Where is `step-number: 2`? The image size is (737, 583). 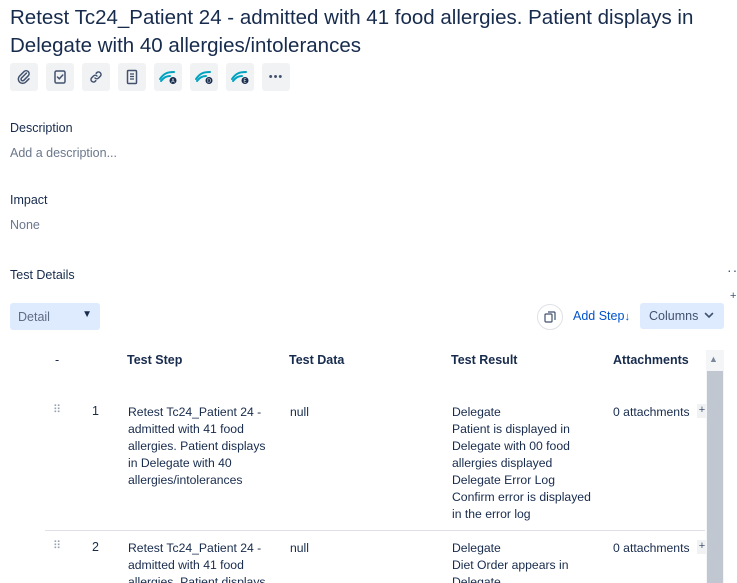
step-number: 2 is located at coordinates (95, 547).